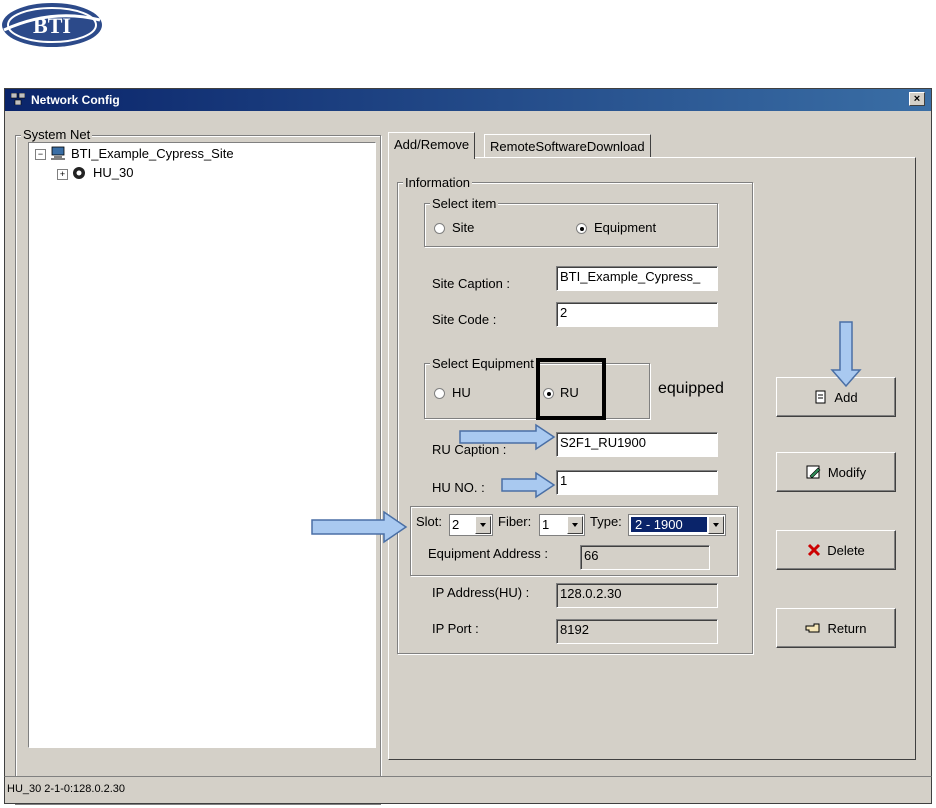 The height and width of the screenshot is (808, 936). I want to click on radio-hu-label: HU, so click(461, 392).